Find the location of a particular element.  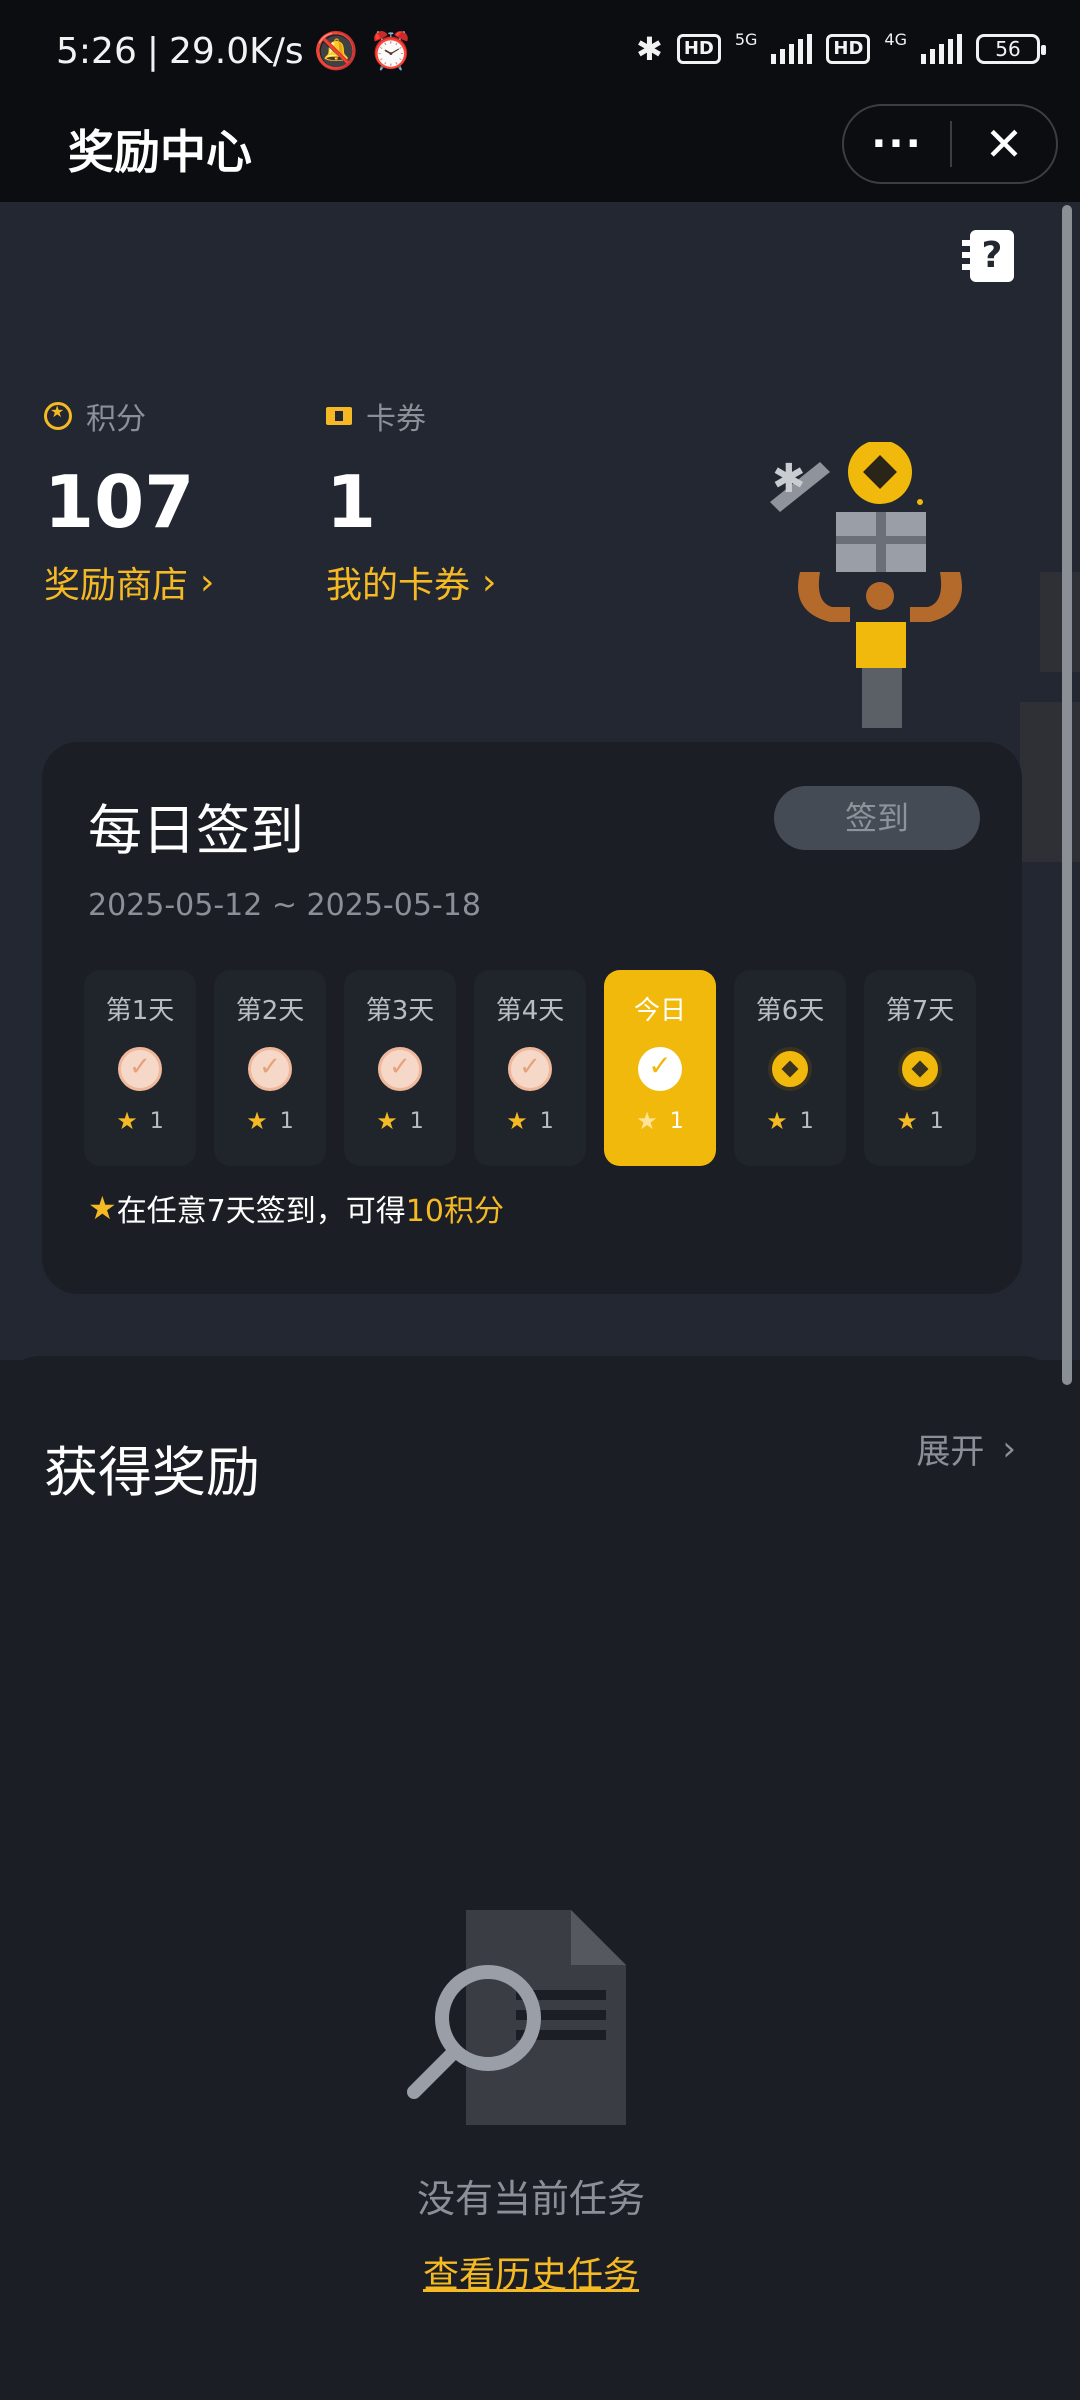

checkin-day-2: 第2天 ★1 is located at coordinates (270, 1068).